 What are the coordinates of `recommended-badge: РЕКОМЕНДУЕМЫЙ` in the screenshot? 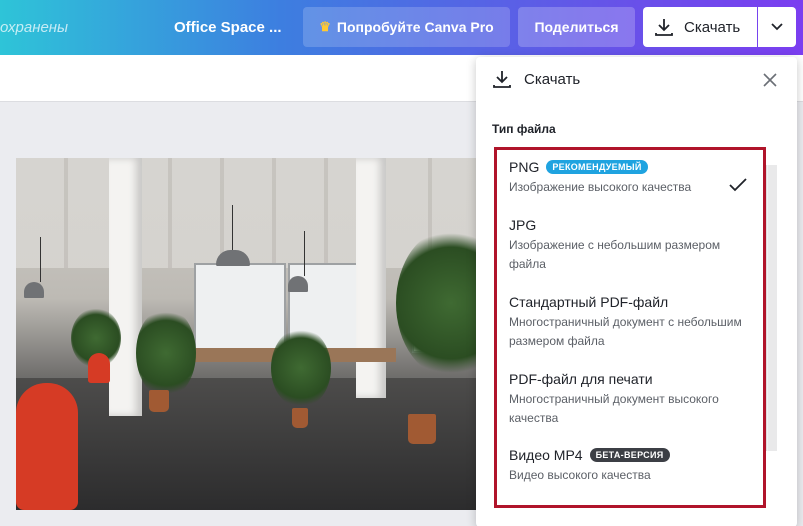 It's located at (597, 167).